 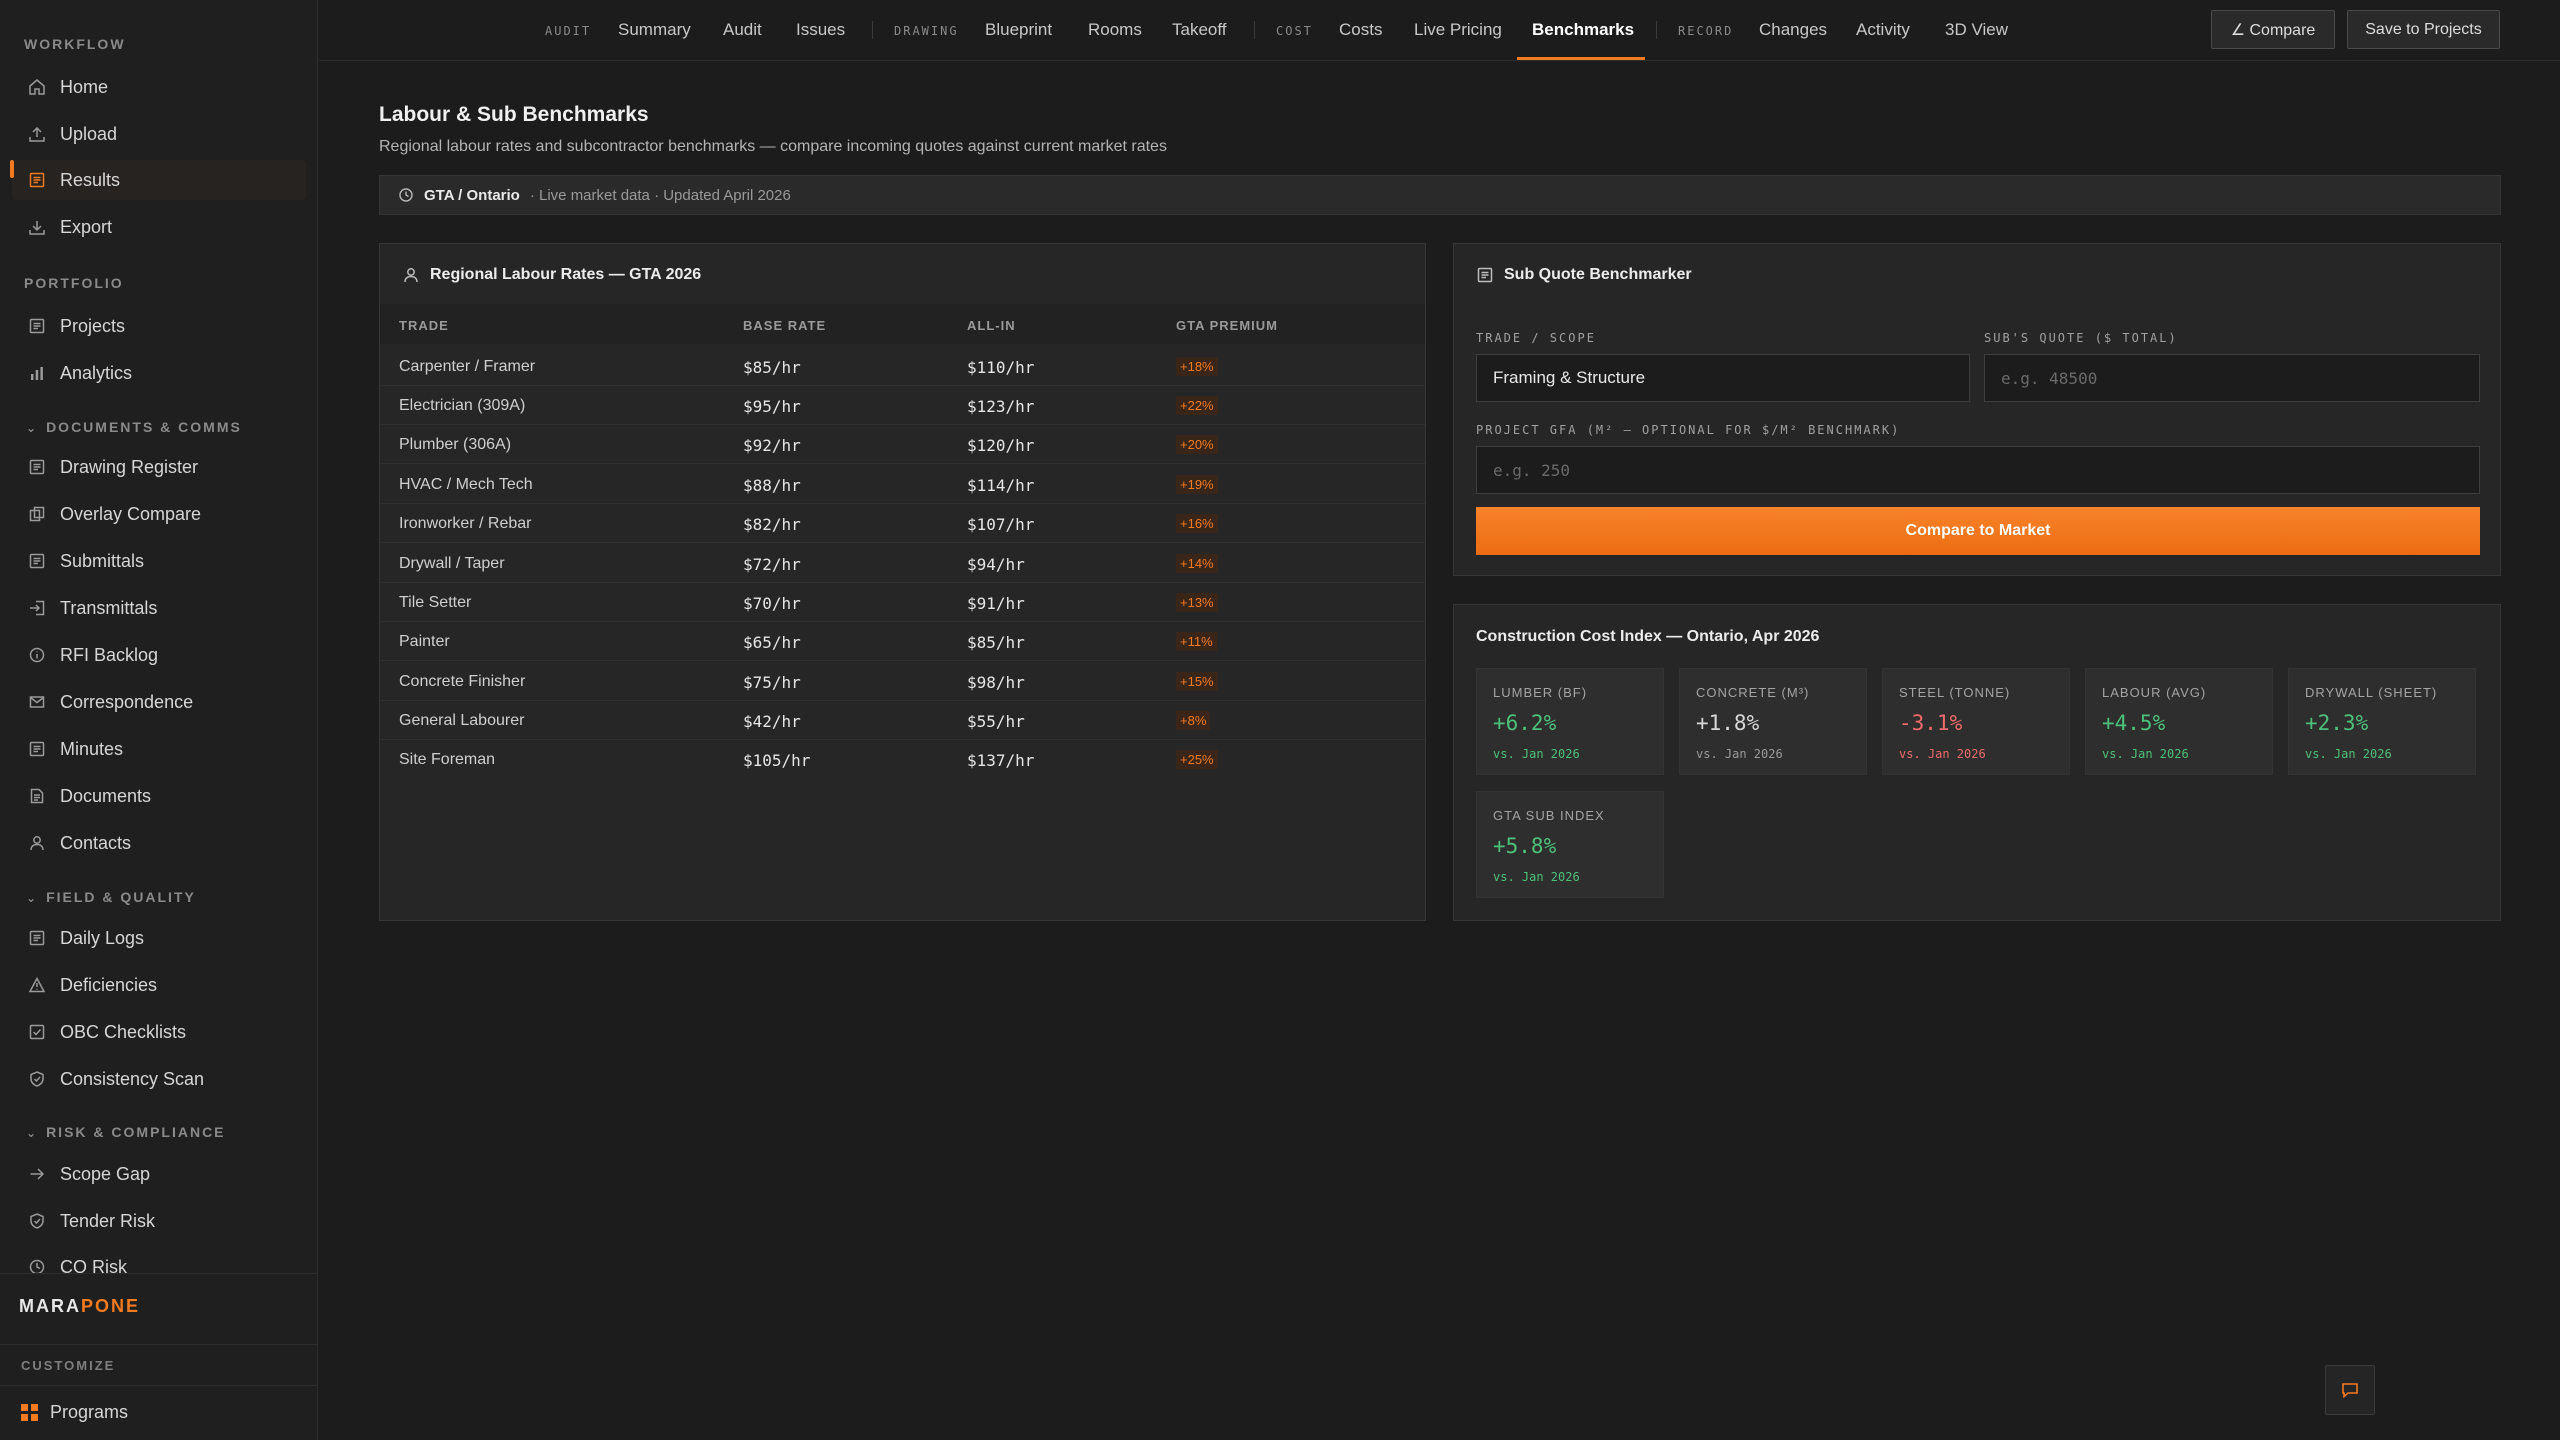 What do you see at coordinates (29, 1412) in the screenshot?
I see `grid-icon` at bounding box center [29, 1412].